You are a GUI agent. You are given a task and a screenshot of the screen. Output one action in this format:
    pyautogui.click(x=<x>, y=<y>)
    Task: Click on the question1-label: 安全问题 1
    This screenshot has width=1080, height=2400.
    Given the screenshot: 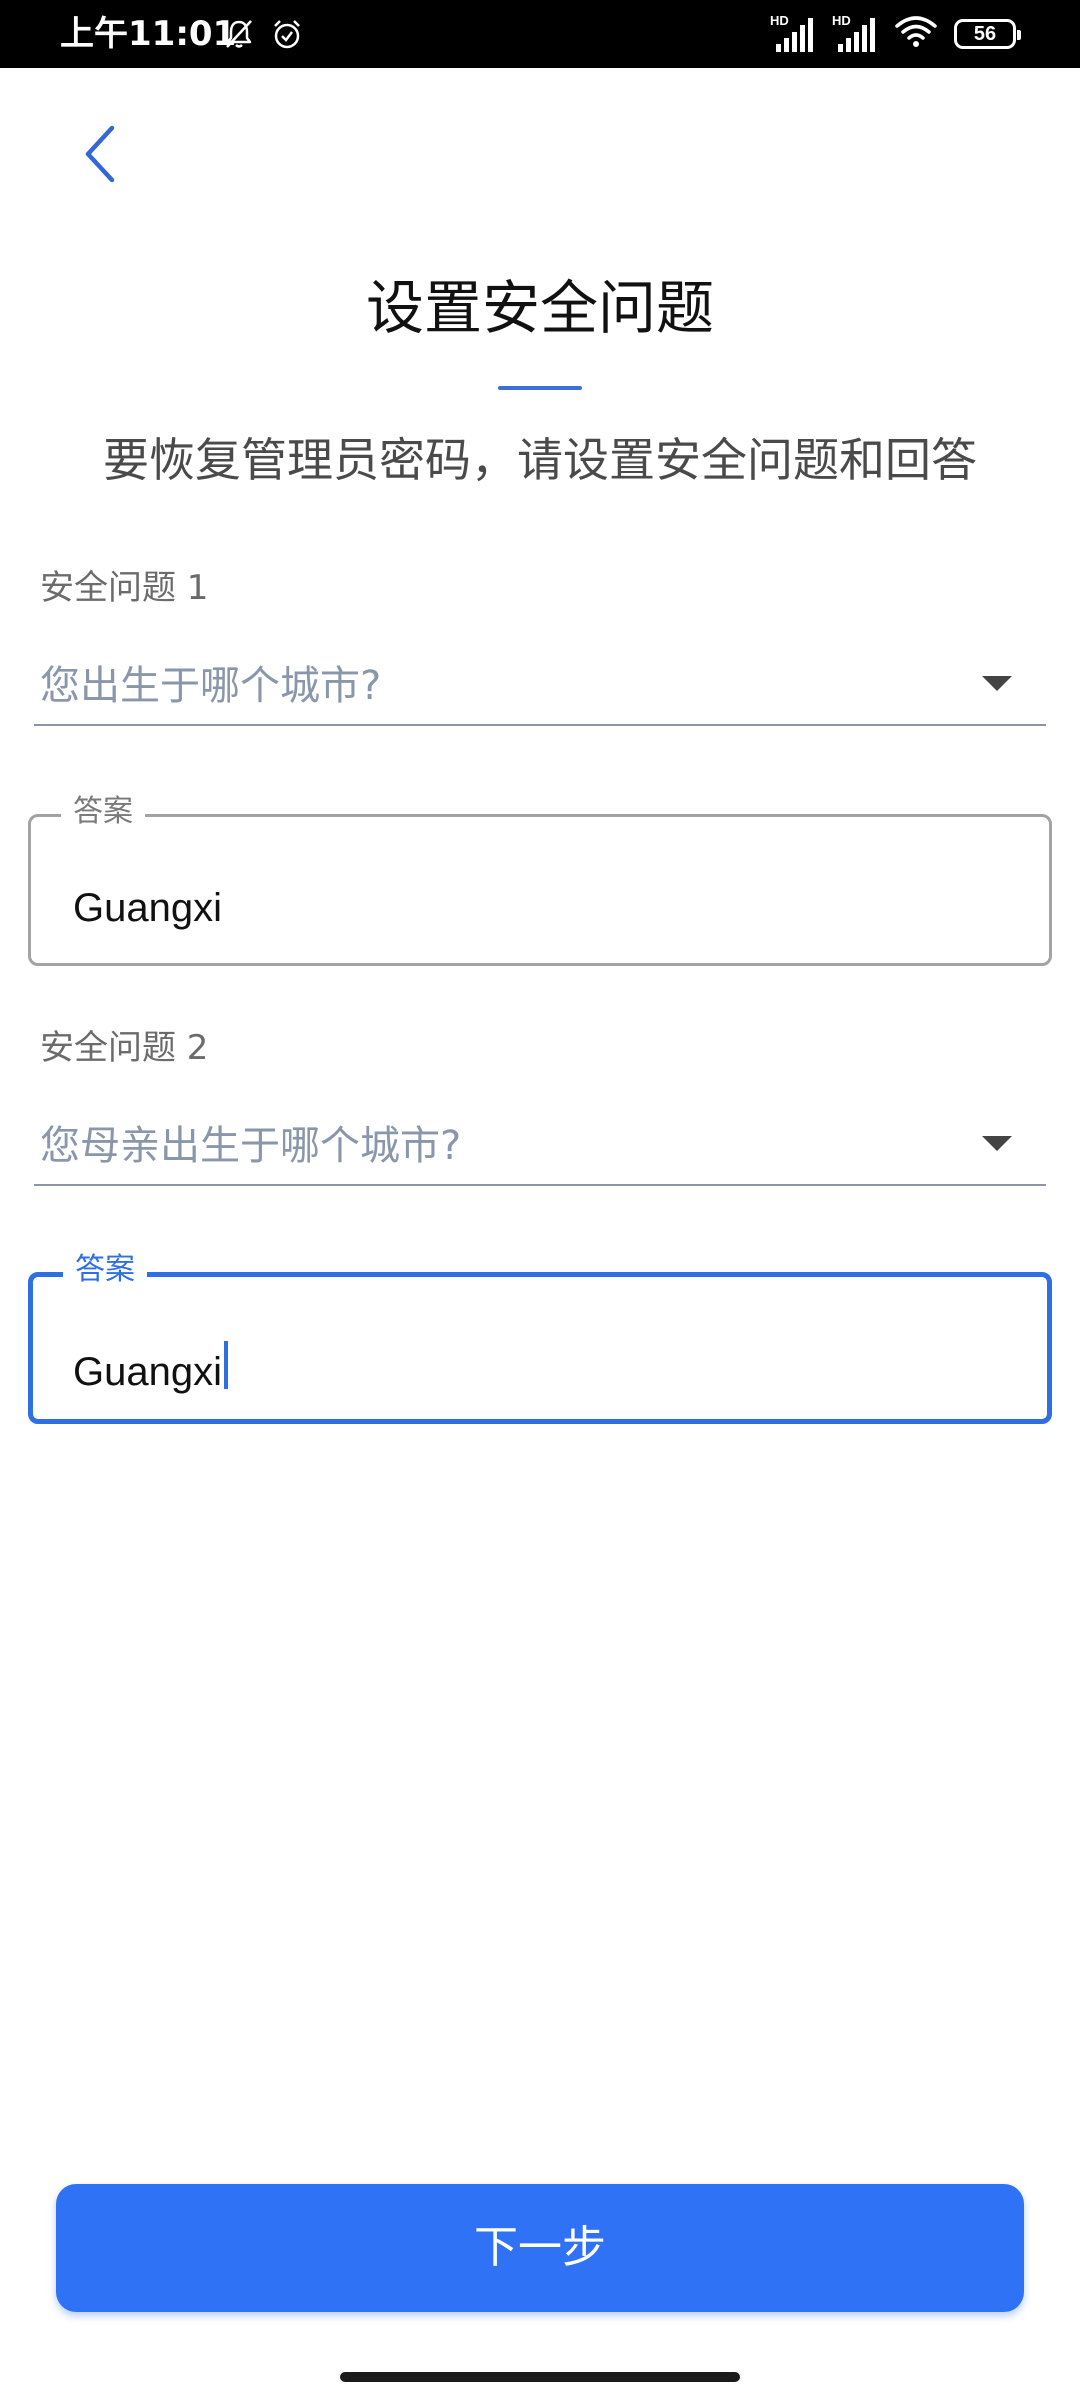 What is the action you would take?
    pyautogui.click(x=124, y=588)
    